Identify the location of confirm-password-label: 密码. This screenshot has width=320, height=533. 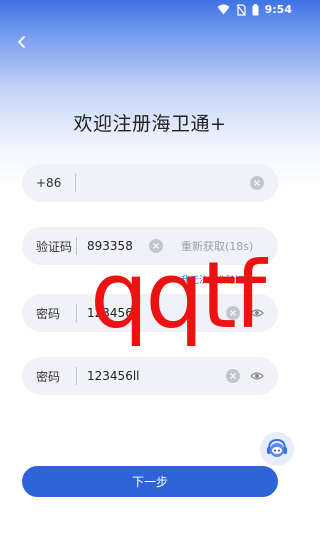
(48, 376).